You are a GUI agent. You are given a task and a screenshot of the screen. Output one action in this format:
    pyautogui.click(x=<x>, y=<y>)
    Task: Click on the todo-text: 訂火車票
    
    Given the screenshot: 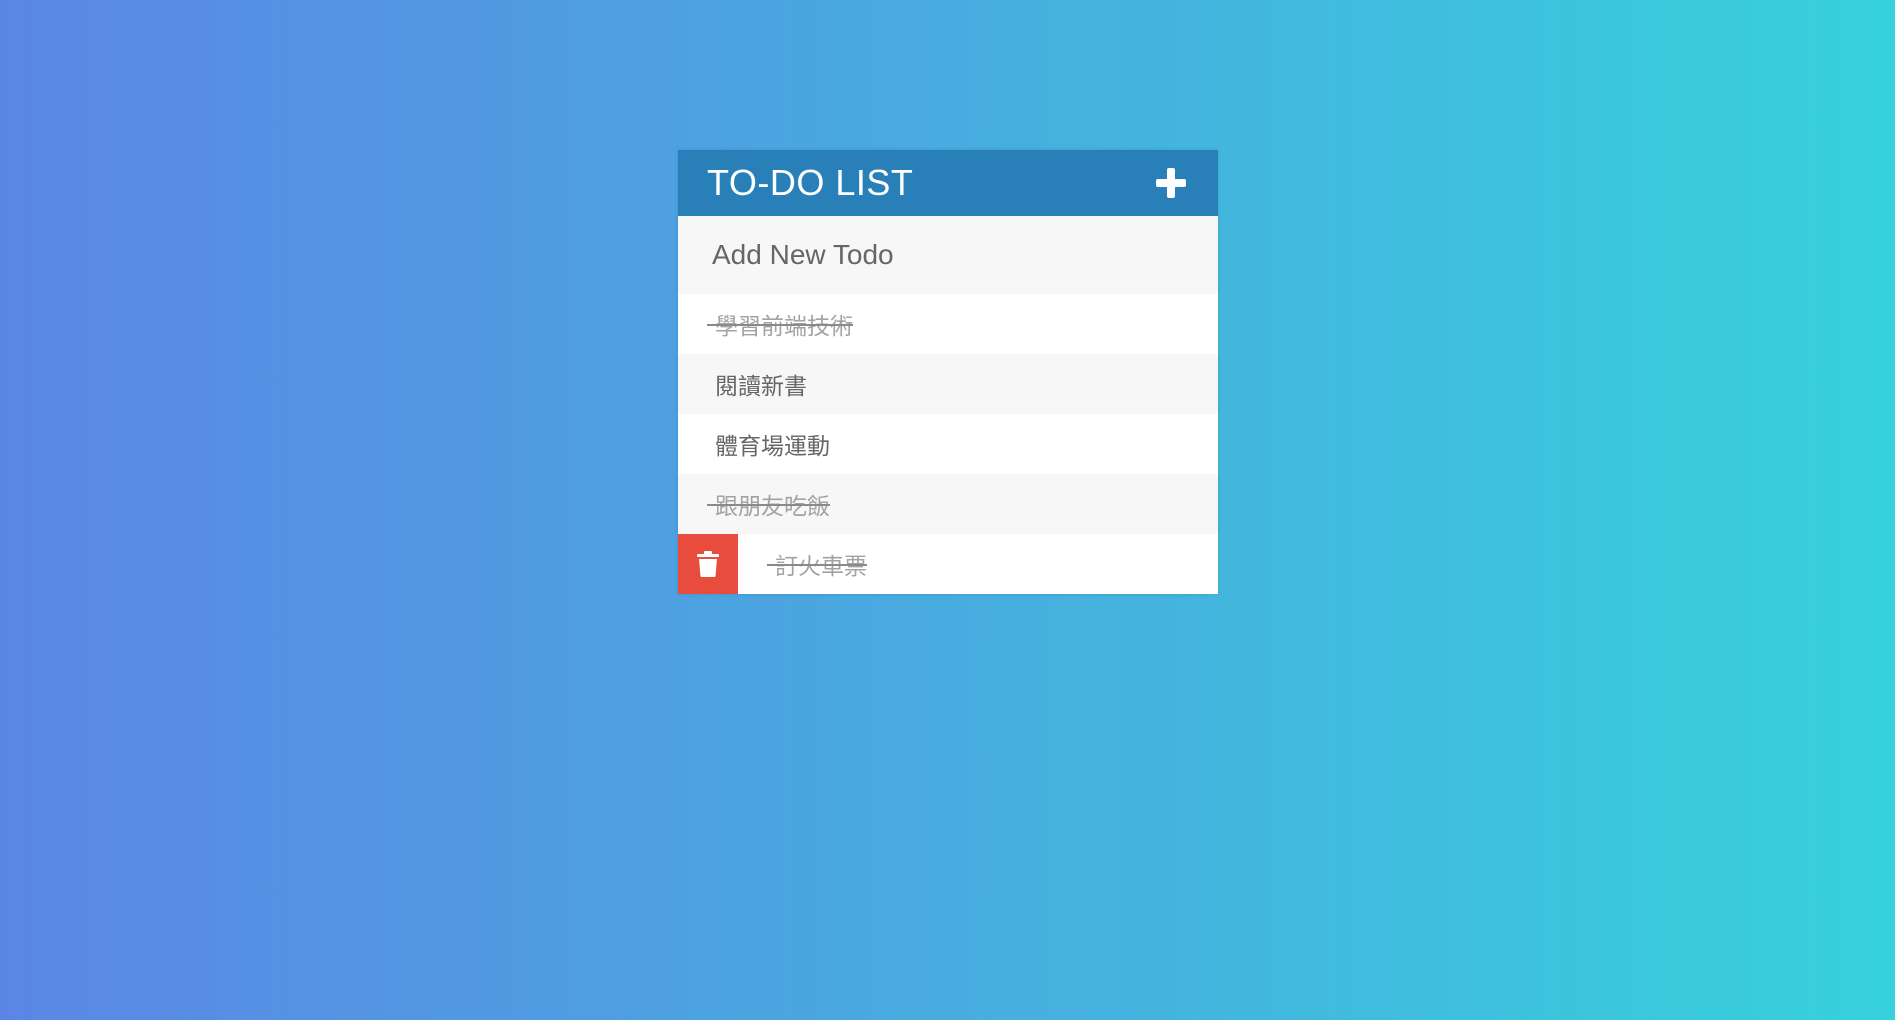 What is the action you would take?
    pyautogui.click(x=802, y=564)
    